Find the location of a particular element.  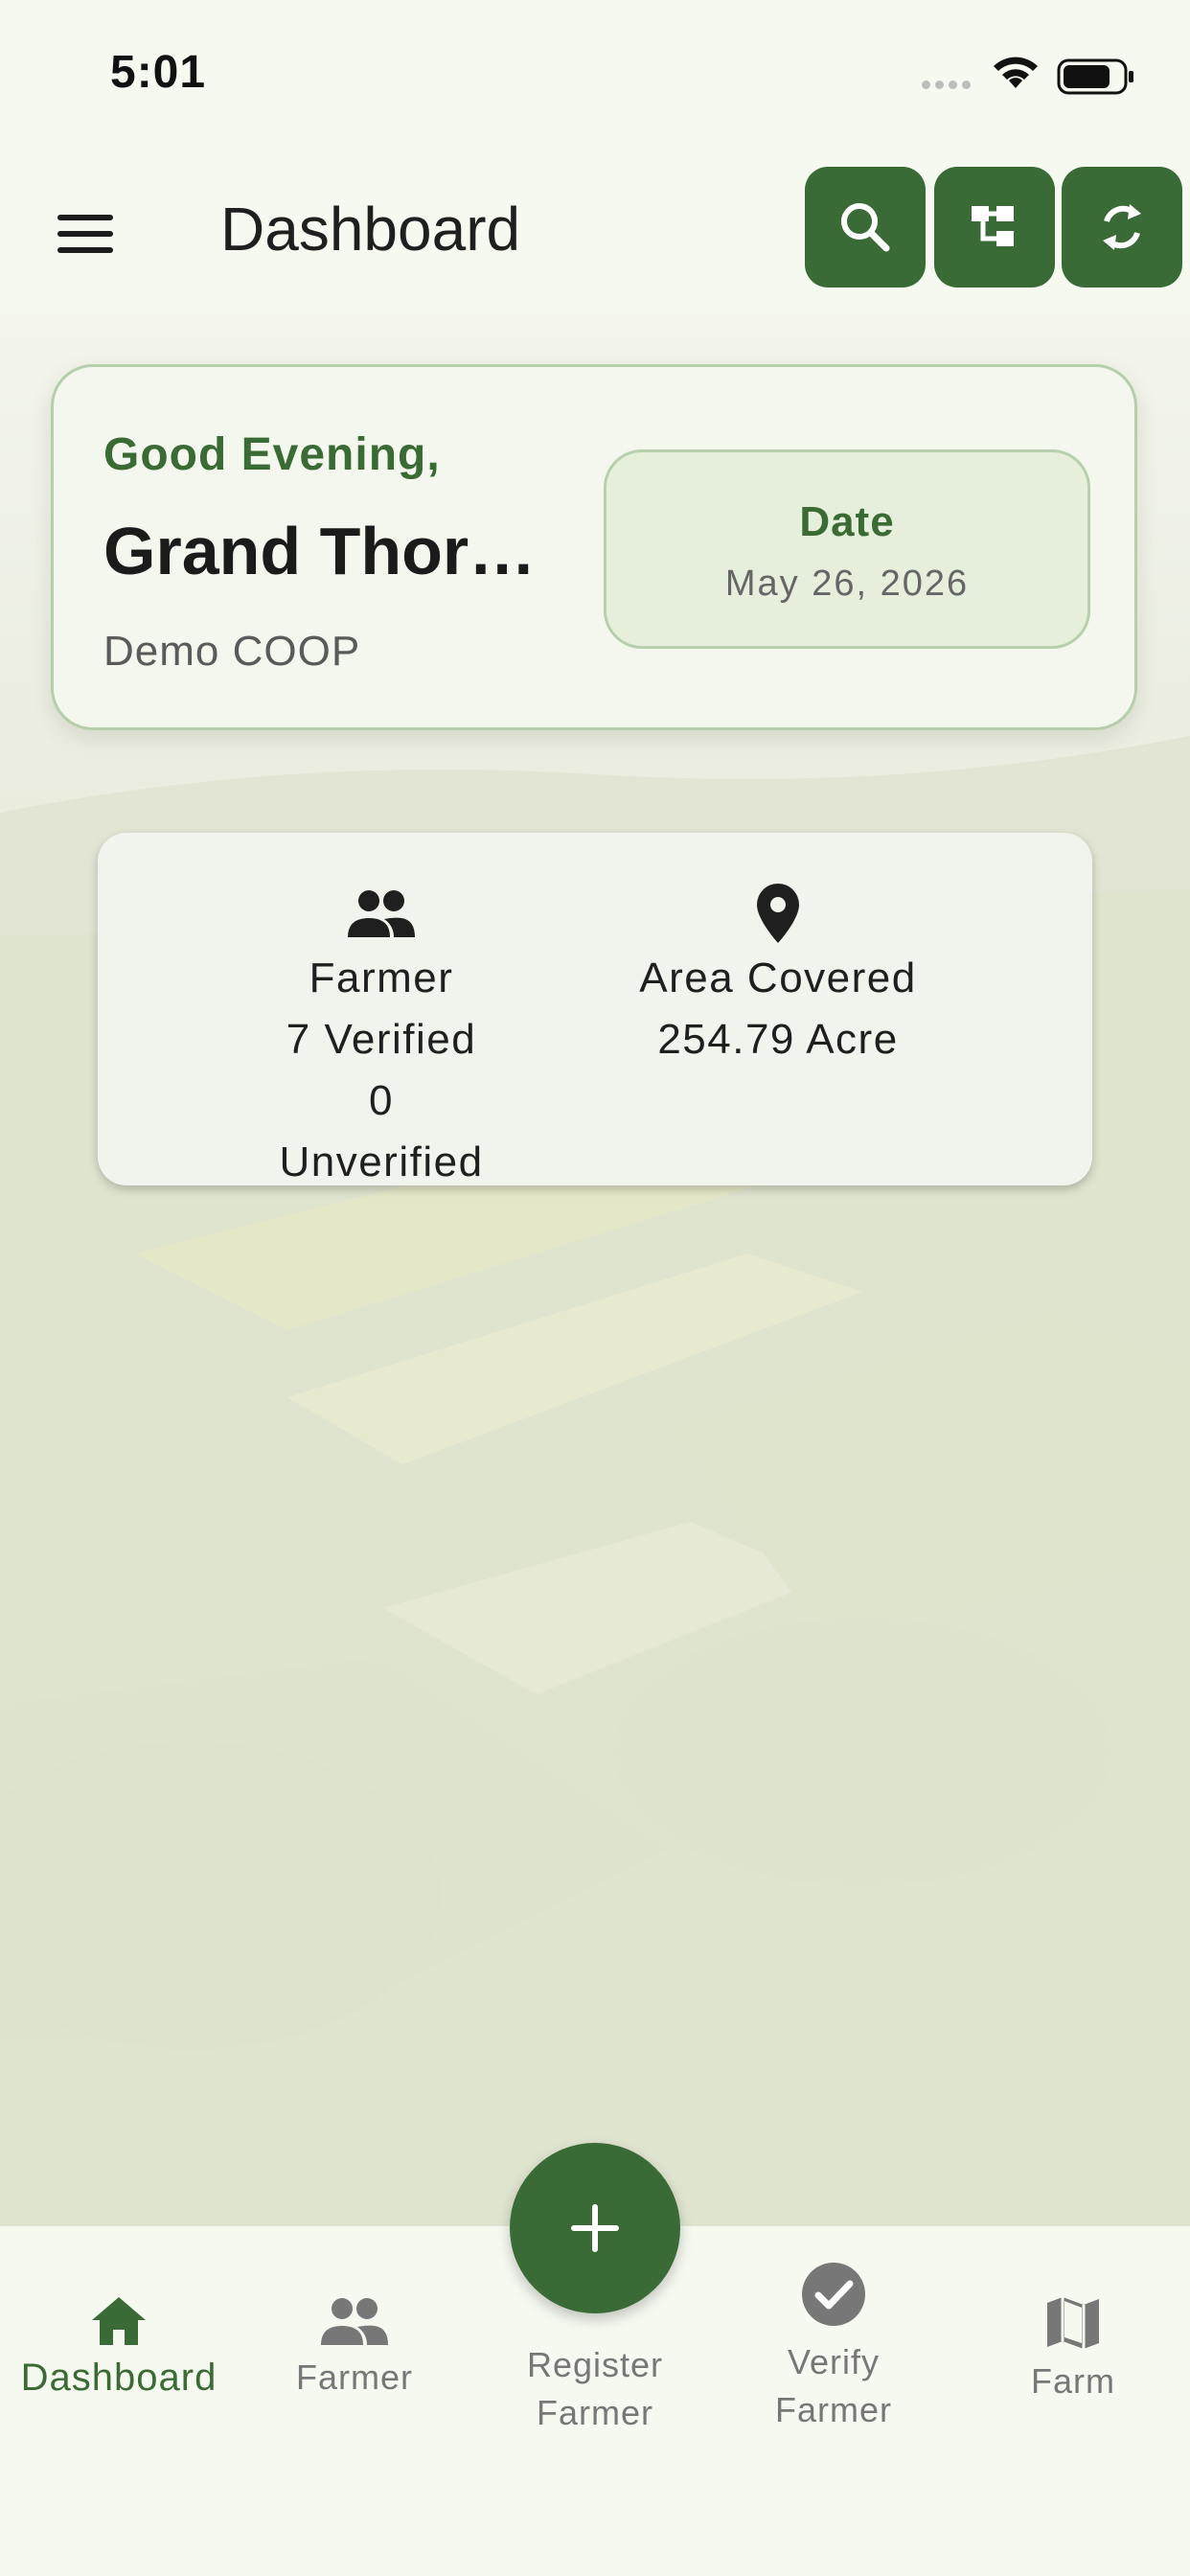

wifi-icon is located at coordinates (1016, 72).